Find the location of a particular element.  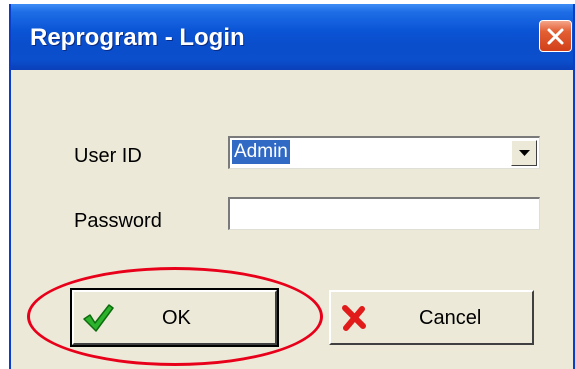

password-label: Password is located at coordinates (118, 221).